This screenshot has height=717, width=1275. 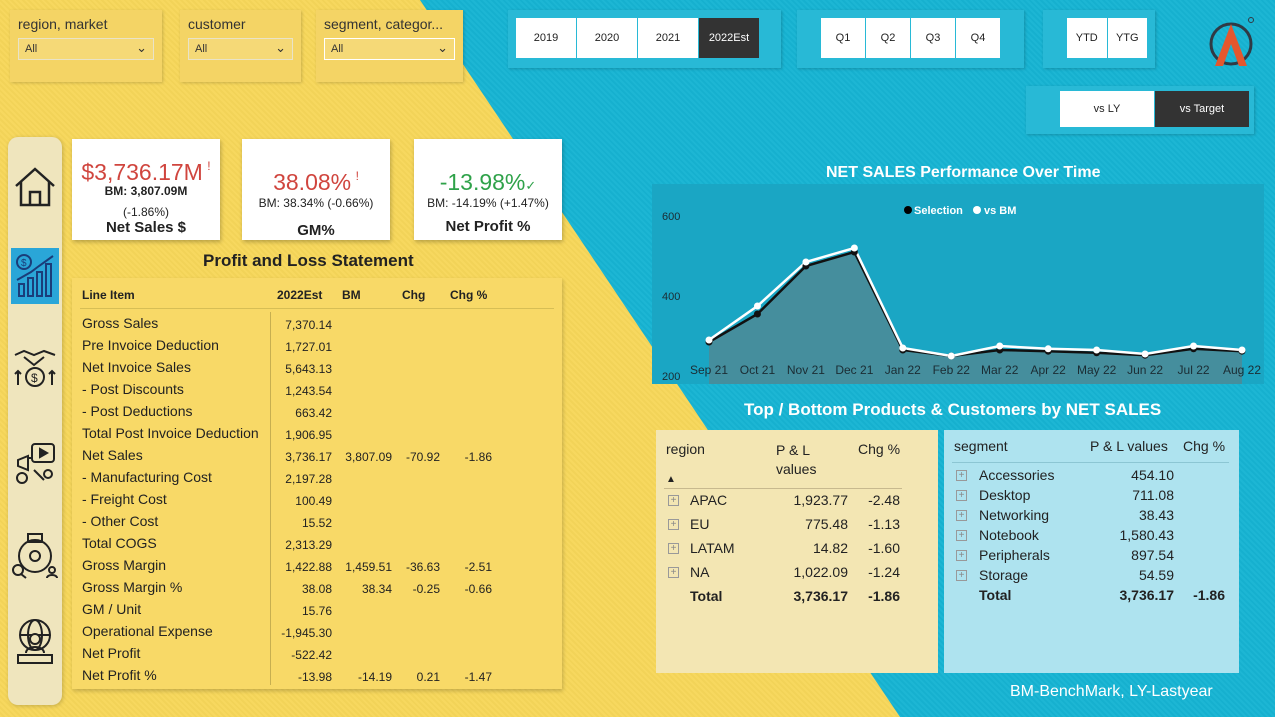 I want to click on kpi-value: 38.08%, so click(x=312, y=182).